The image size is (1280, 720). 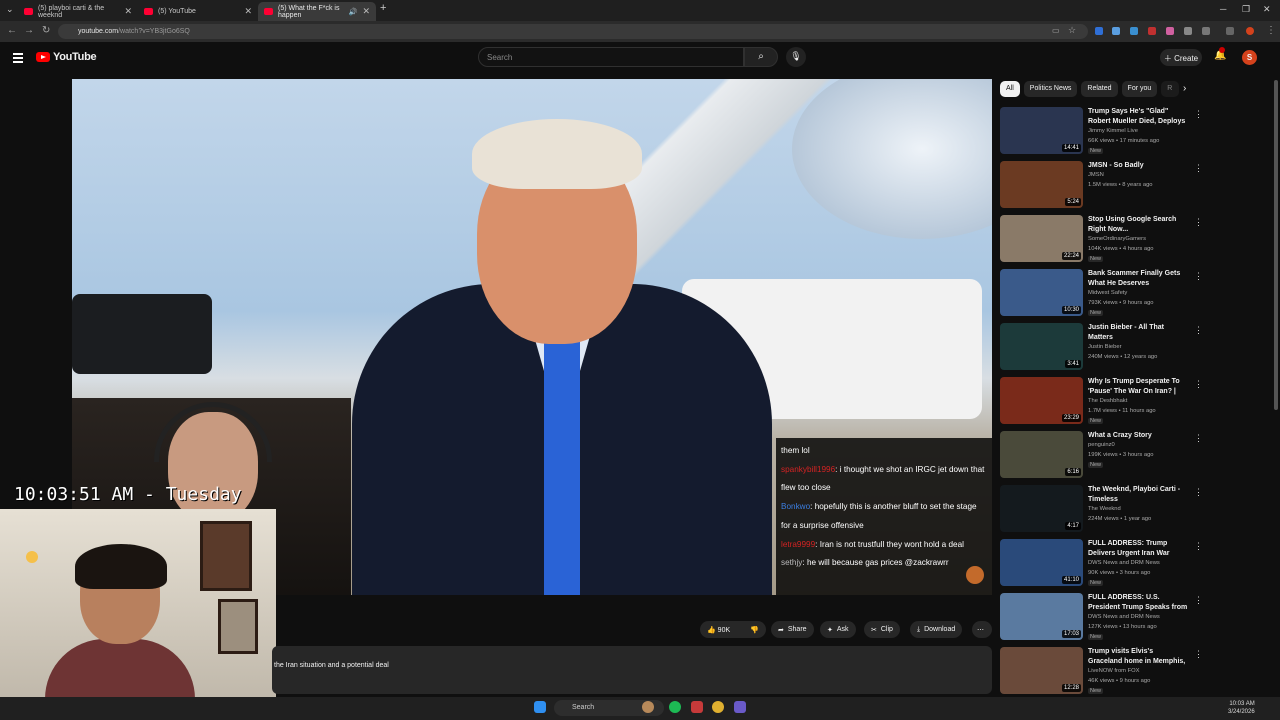 I want to click on video-thumbnail: 6:16, so click(x=1041, y=454).